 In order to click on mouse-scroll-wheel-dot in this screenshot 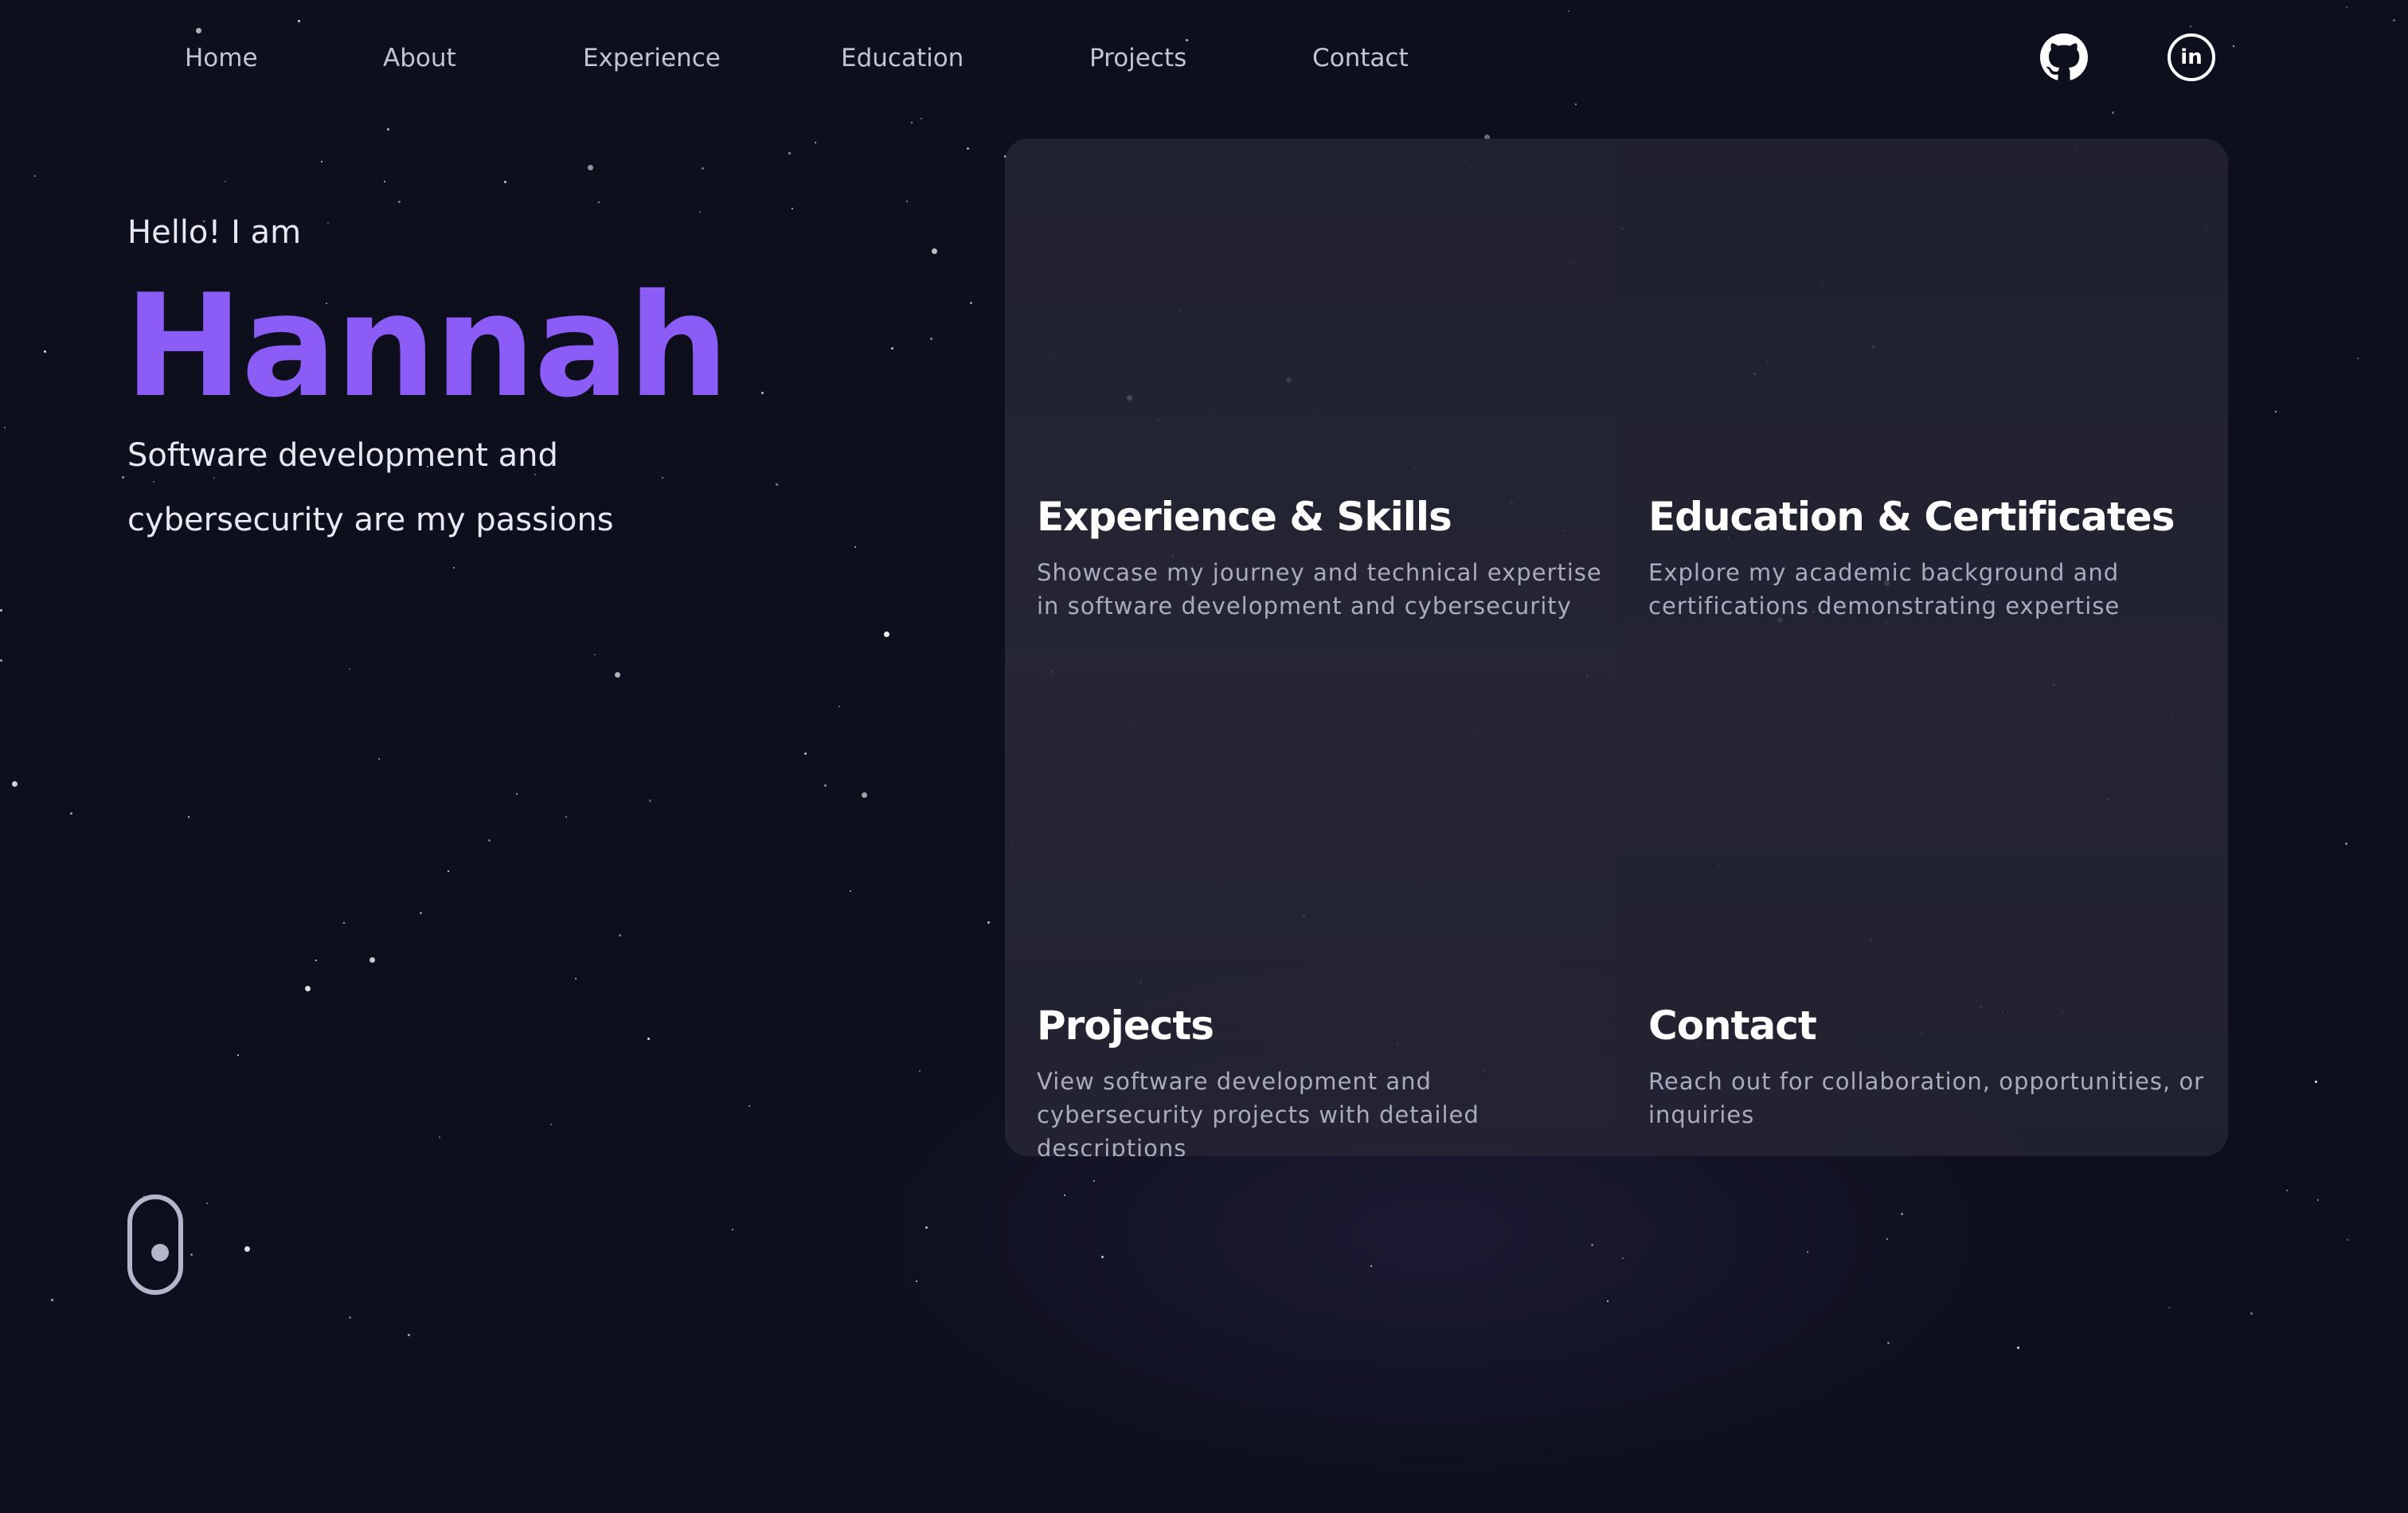, I will do `click(160, 1252)`.